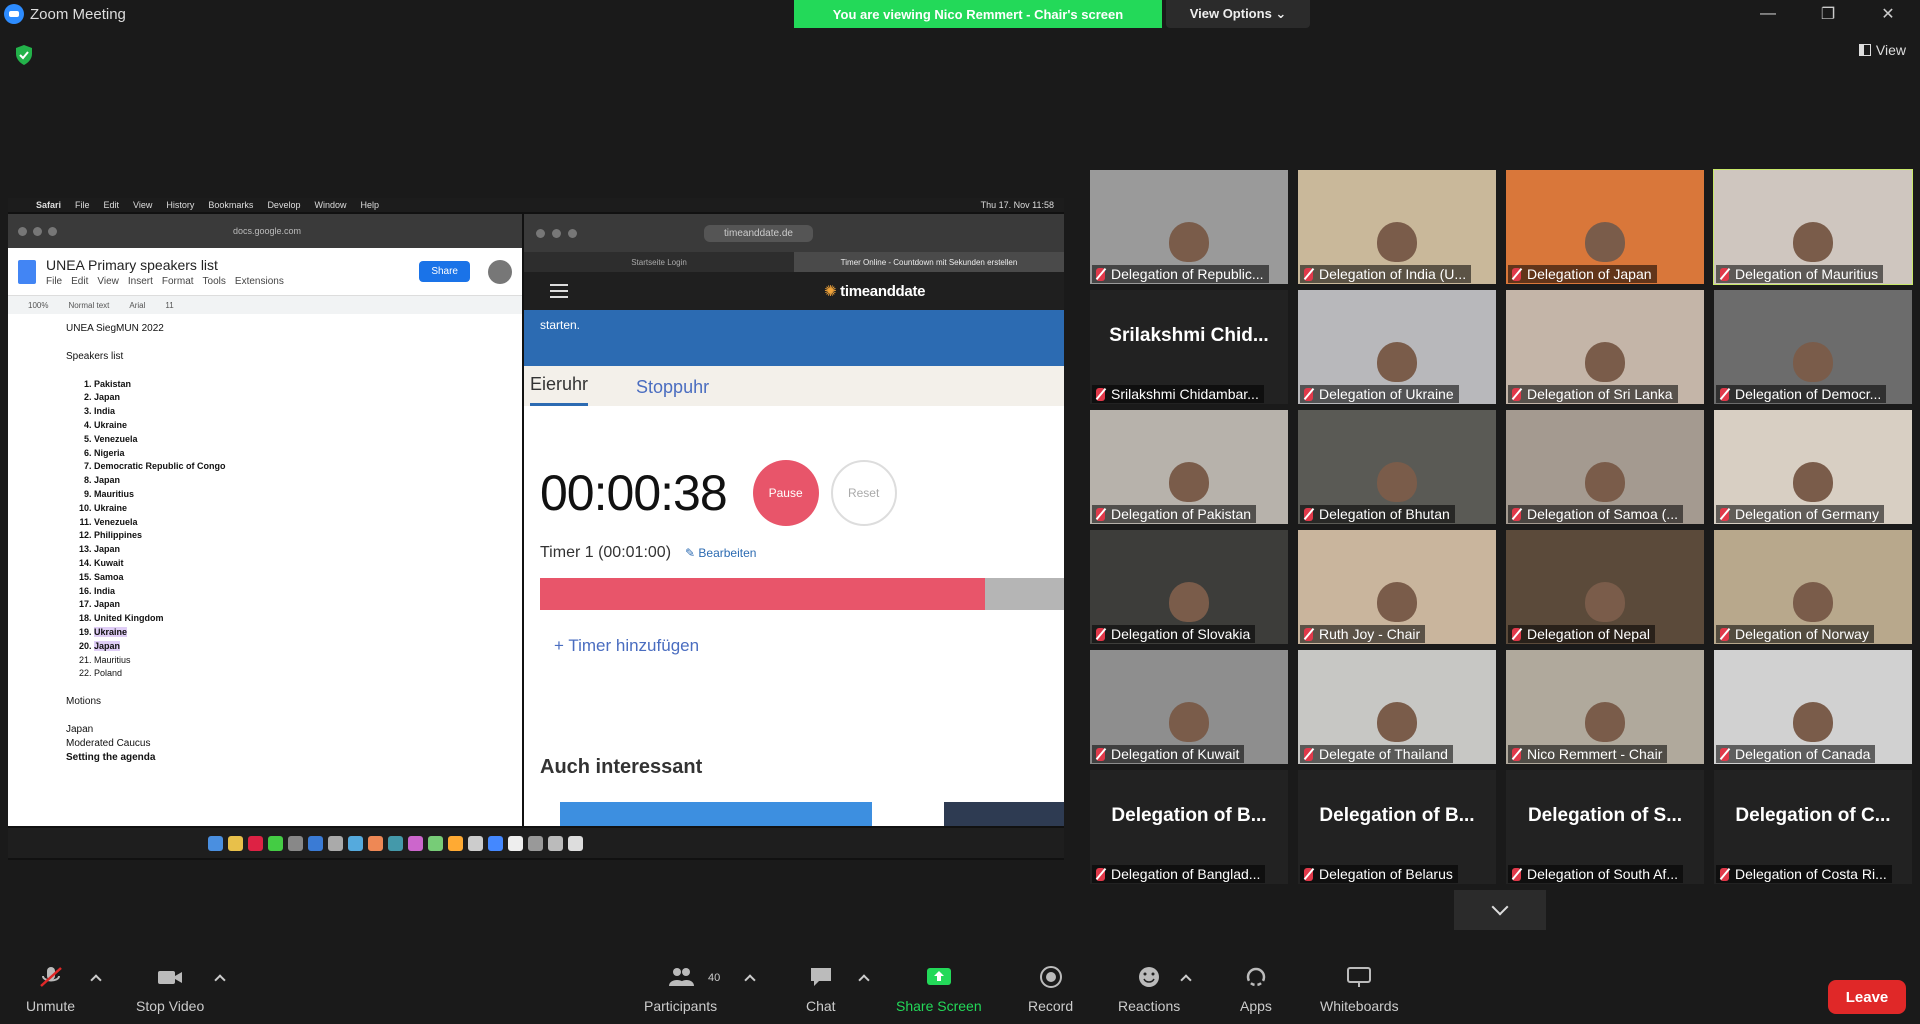 The width and height of the screenshot is (1920, 1024). What do you see at coordinates (82, 205) in the screenshot?
I see `mac-menu-item: File` at bounding box center [82, 205].